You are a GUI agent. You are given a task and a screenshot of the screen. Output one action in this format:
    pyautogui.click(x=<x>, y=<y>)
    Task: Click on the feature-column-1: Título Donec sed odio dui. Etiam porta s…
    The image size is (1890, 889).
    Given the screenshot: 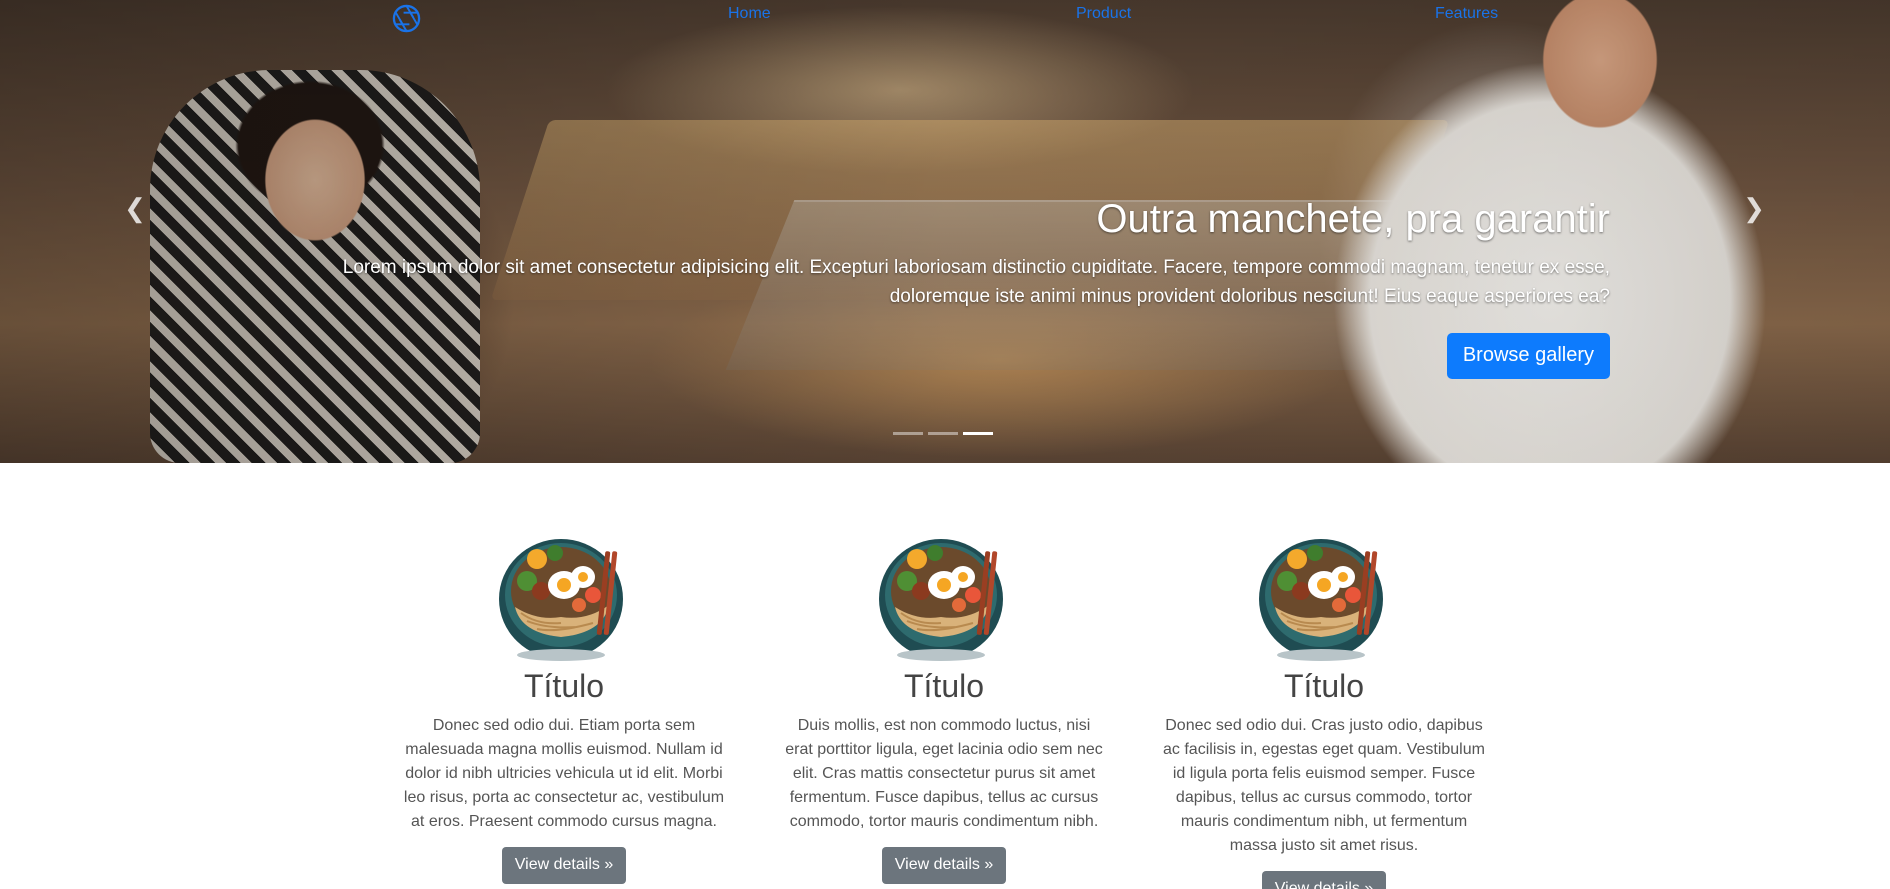 What is the action you would take?
    pyautogui.click(x=564, y=706)
    